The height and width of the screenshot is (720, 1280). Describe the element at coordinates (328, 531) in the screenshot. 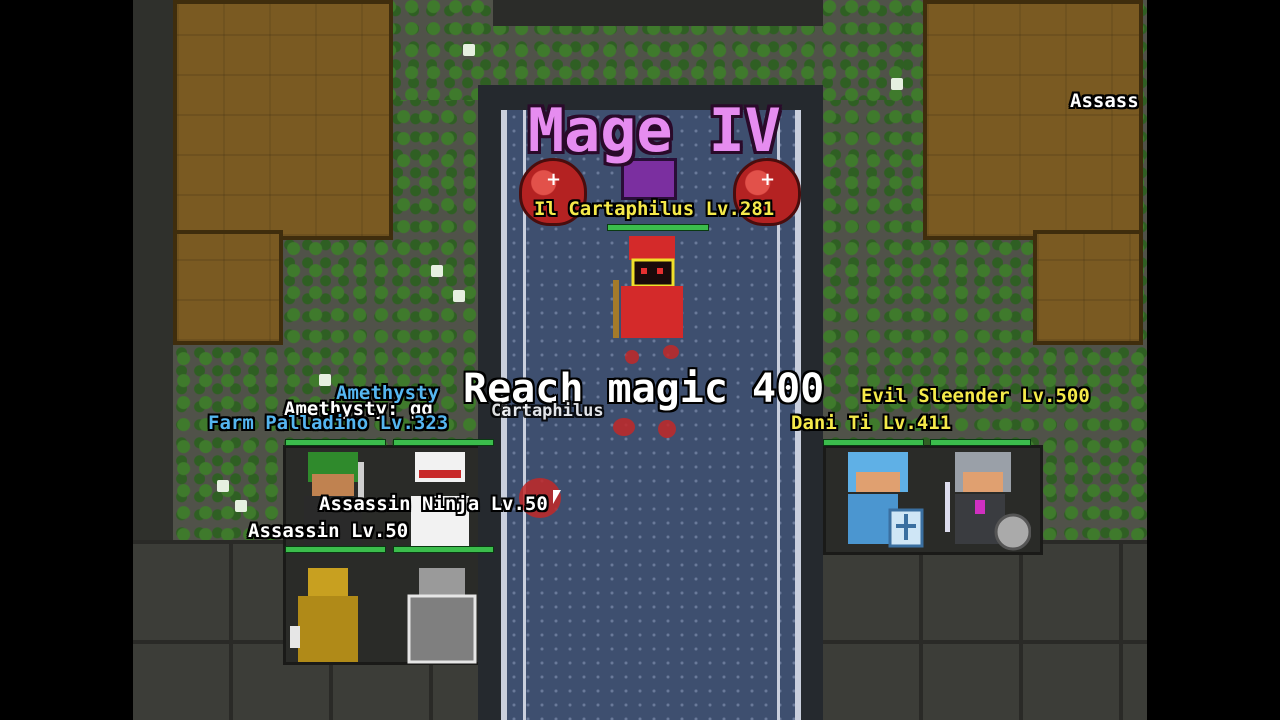

I see `player-name-assassin: Assassin Lv.50` at that location.